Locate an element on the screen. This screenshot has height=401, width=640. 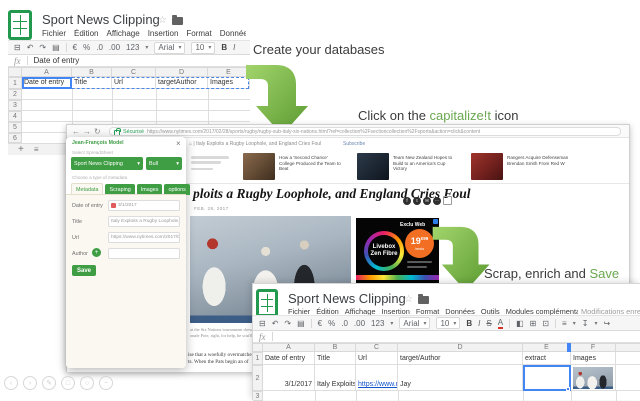
column-header-g is located at coordinates (628, 347).